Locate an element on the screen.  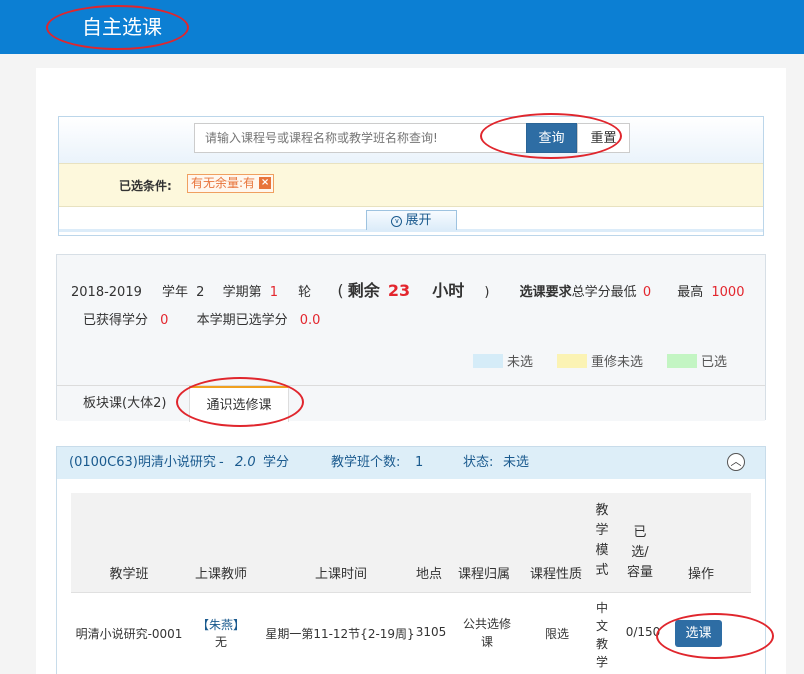
term-value: 1 is located at coordinates (274, 292).